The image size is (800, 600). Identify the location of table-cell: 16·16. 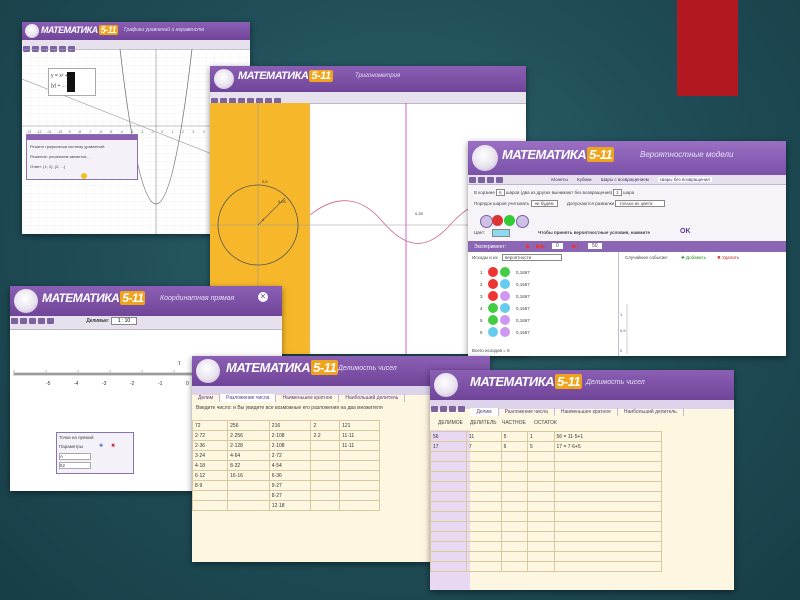
(248, 475).